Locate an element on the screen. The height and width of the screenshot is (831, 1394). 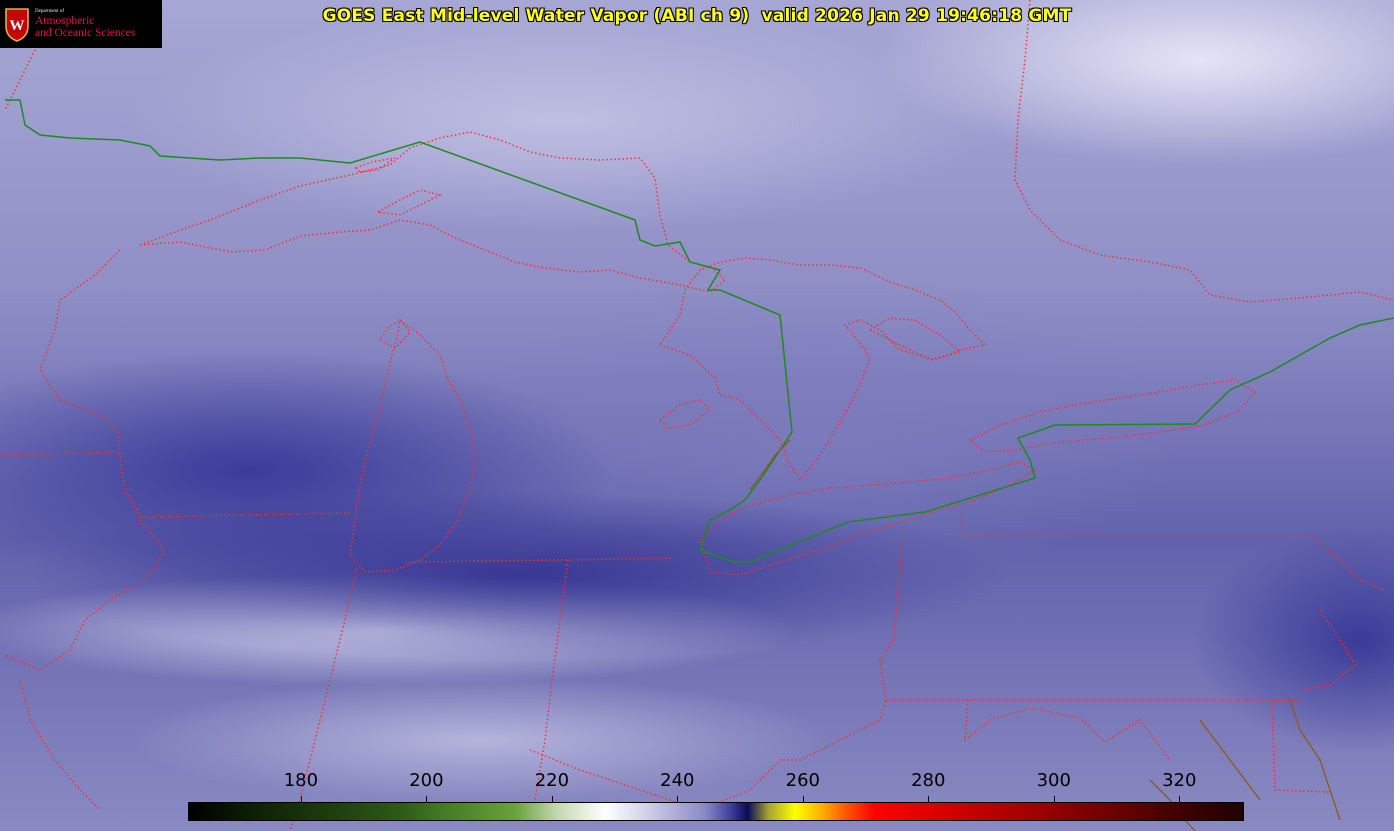
colorbar-tick-label: 300 is located at coordinates (1053, 780).